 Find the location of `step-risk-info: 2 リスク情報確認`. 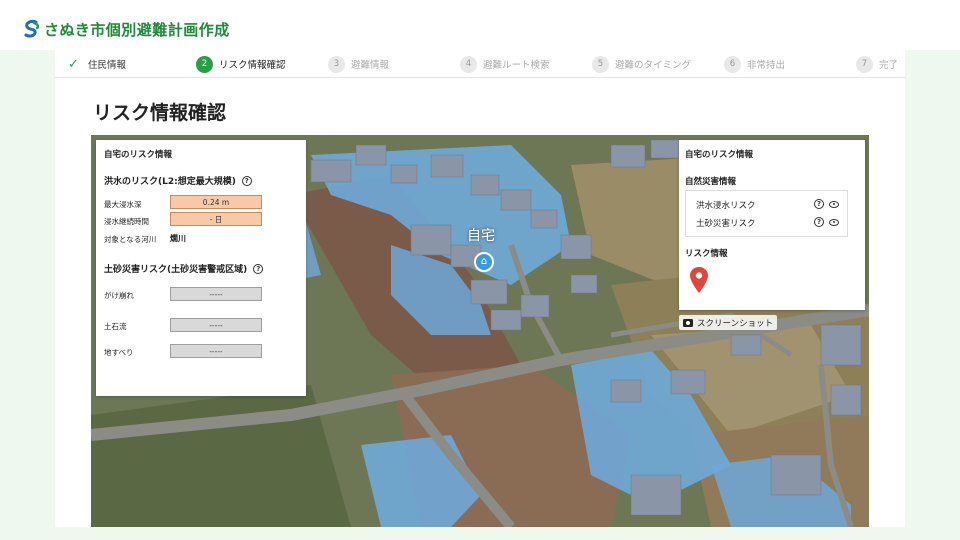

step-risk-info: 2 リスク情報確認 is located at coordinates (241, 64).